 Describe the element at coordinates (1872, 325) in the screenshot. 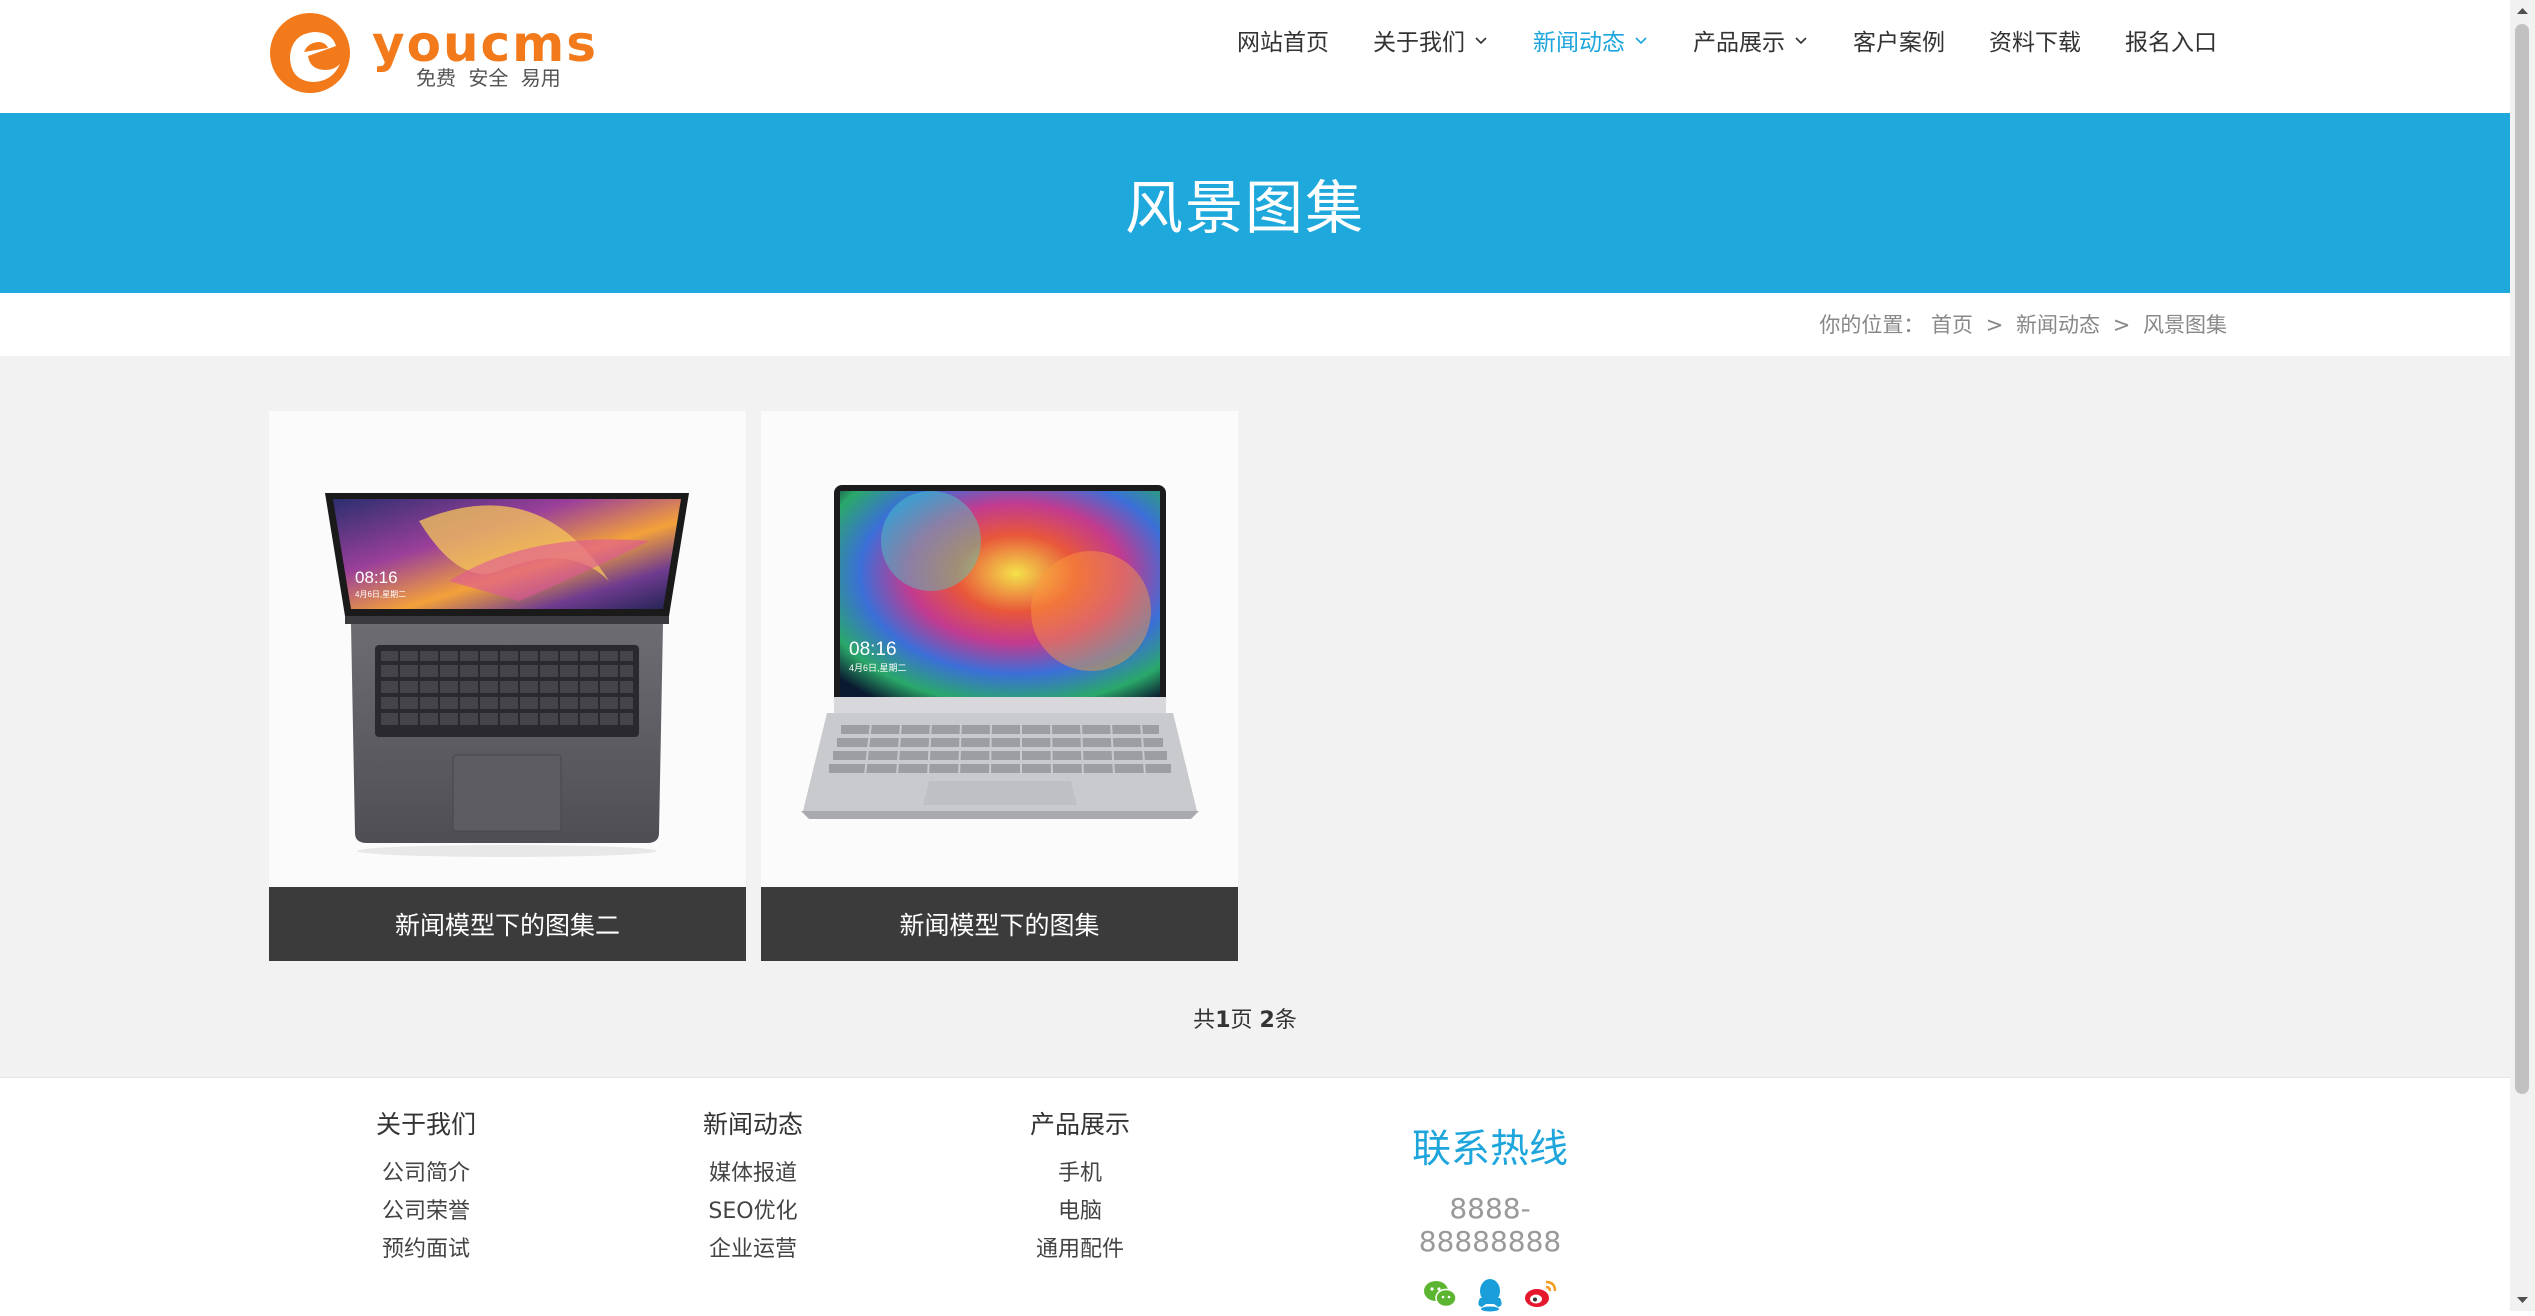

I see `breadcrumb-prefix: 你的位置：` at that location.